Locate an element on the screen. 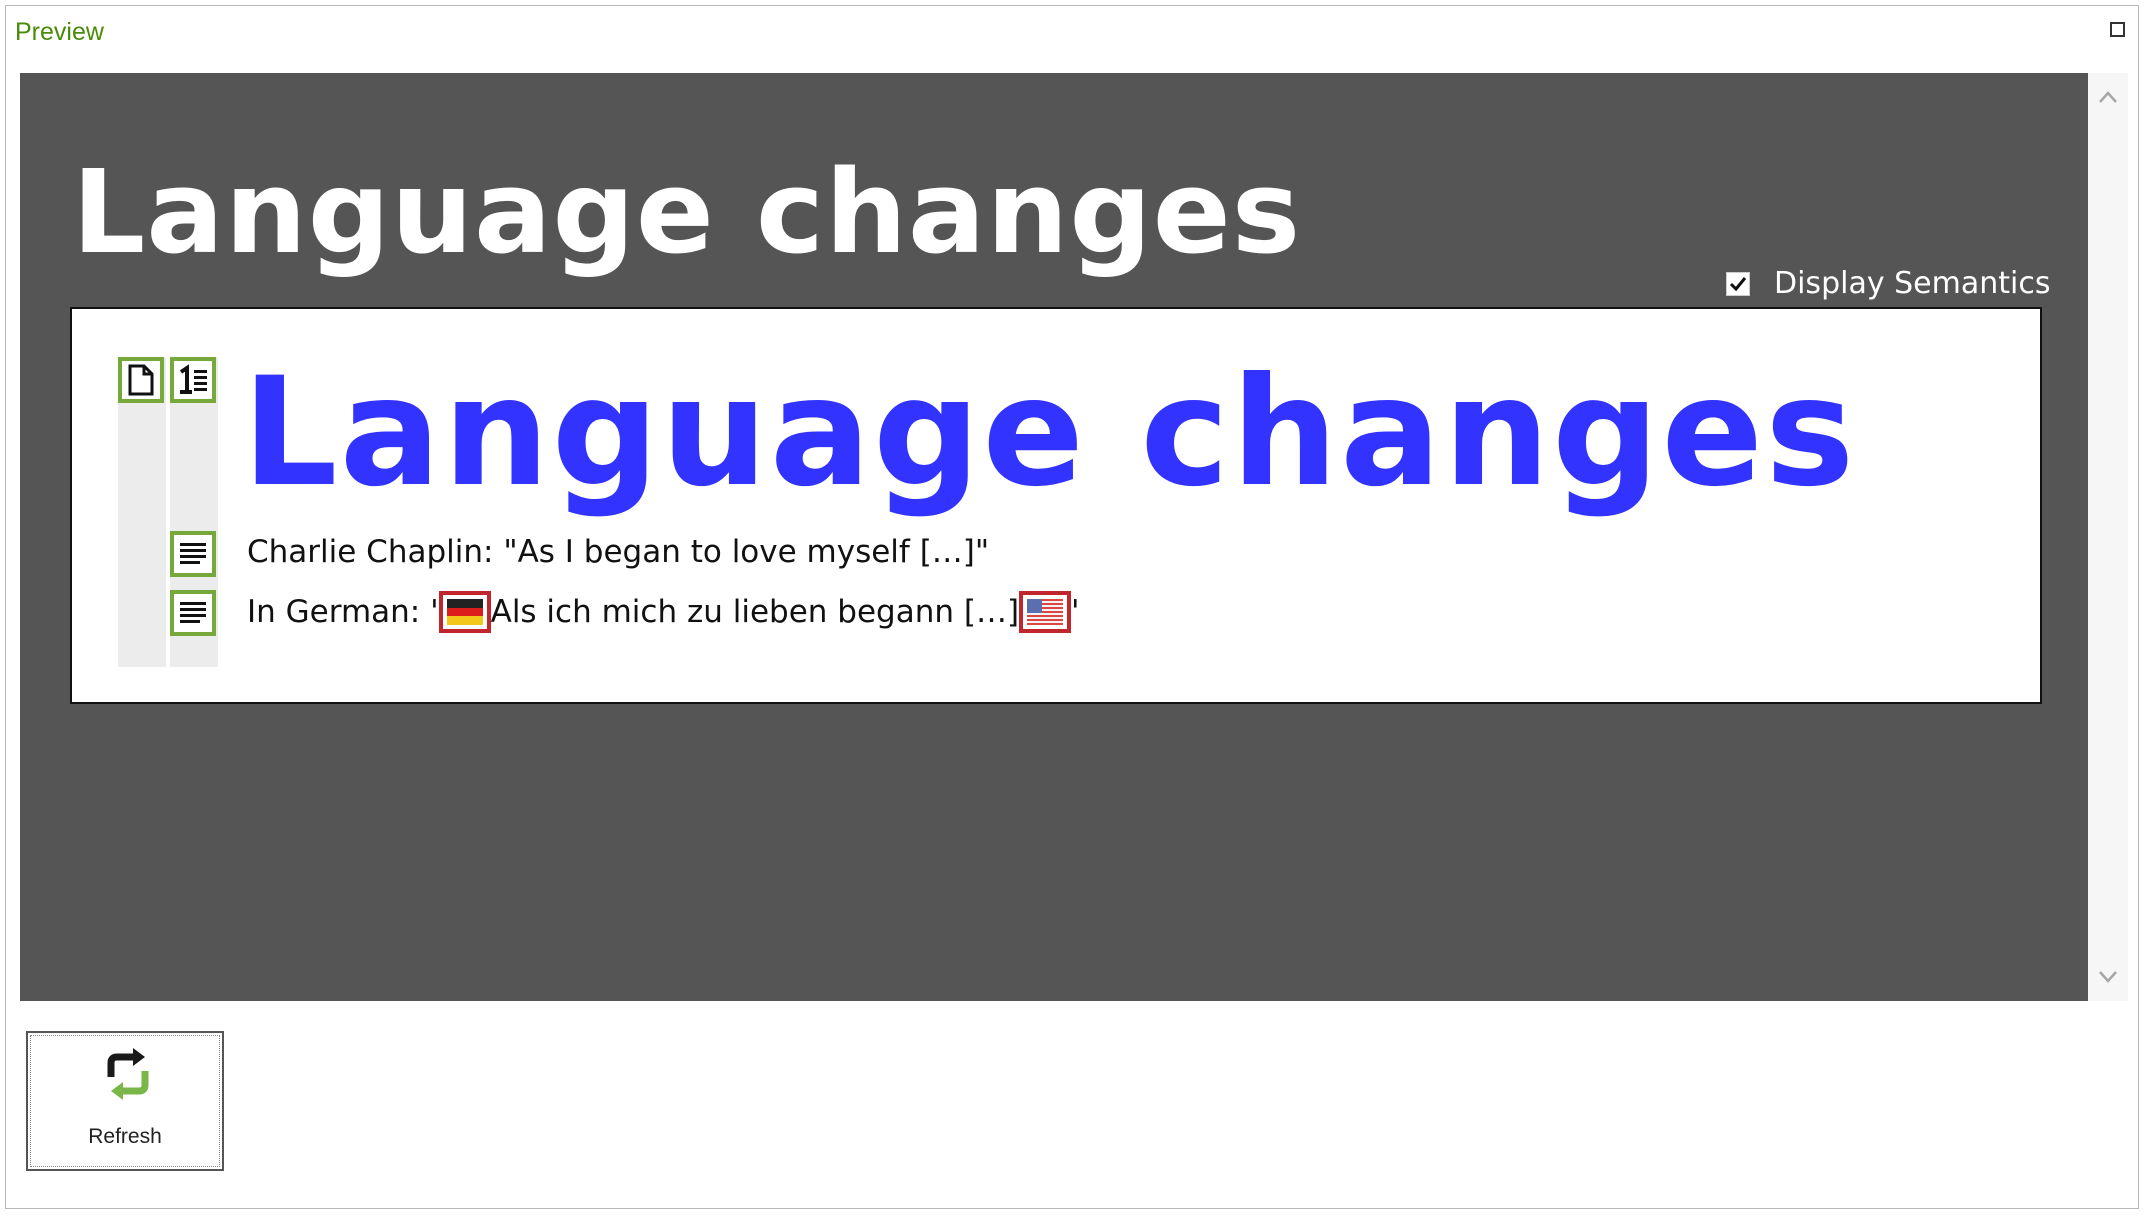 The image size is (2148, 1215). checkmark-icon is located at coordinates (1738, 283).